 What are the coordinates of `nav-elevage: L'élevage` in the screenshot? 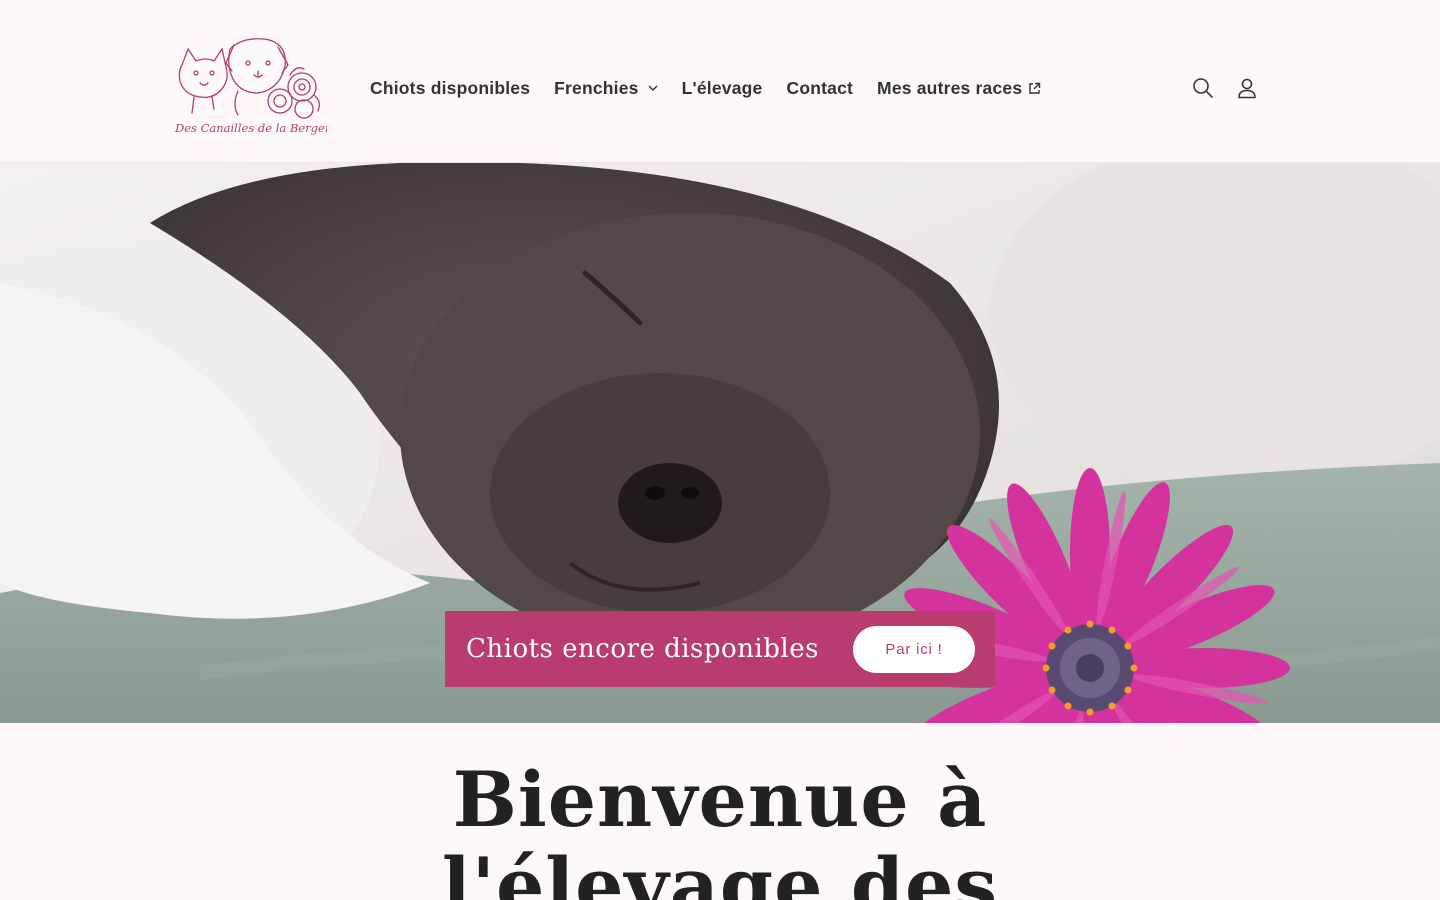 It's located at (722, 88).